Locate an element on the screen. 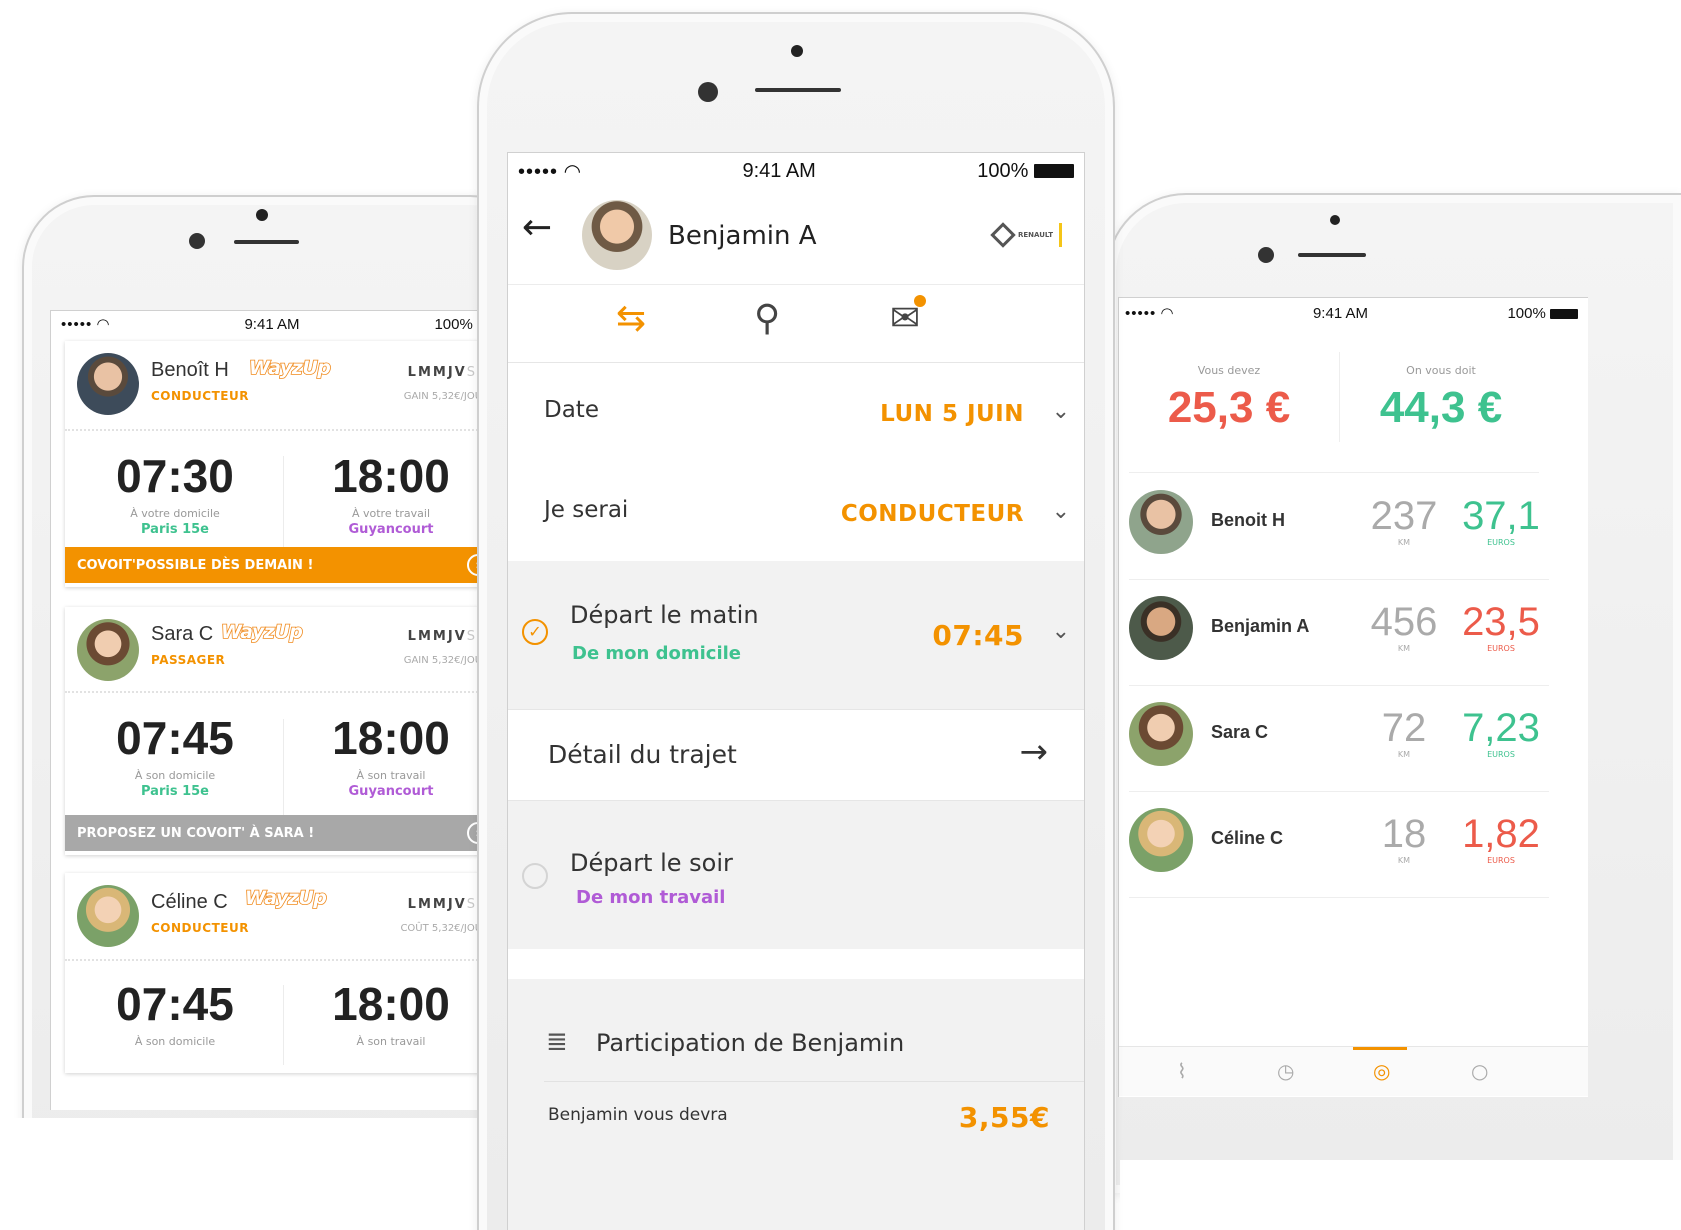 The height and width of the screenshot is (1230, 1681). trip-detail-label: Détail du trajet is located at coordinates (642, 754).